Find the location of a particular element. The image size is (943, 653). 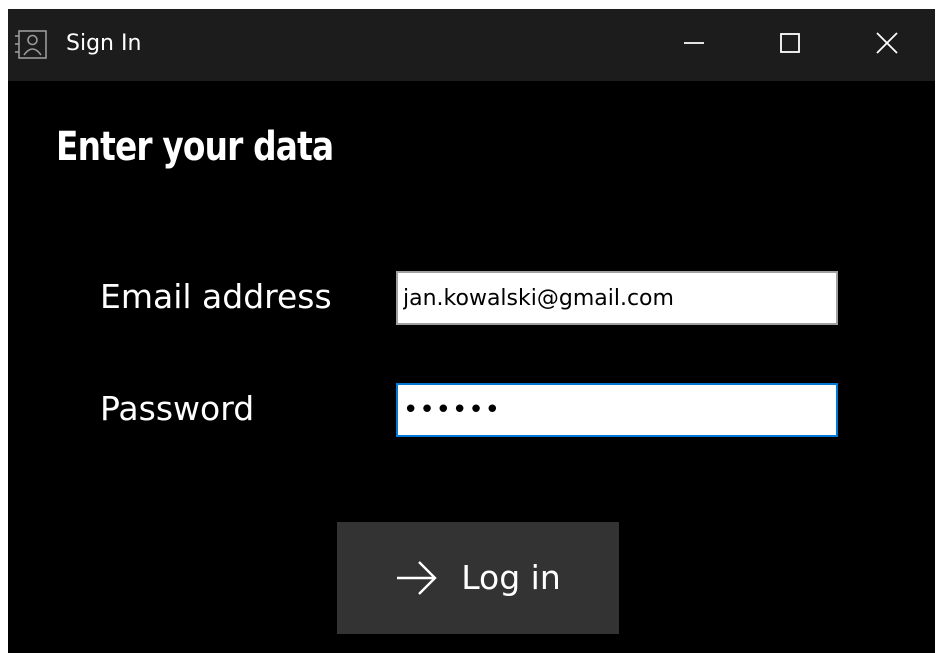

password-input is located at coordinates (617, 410).